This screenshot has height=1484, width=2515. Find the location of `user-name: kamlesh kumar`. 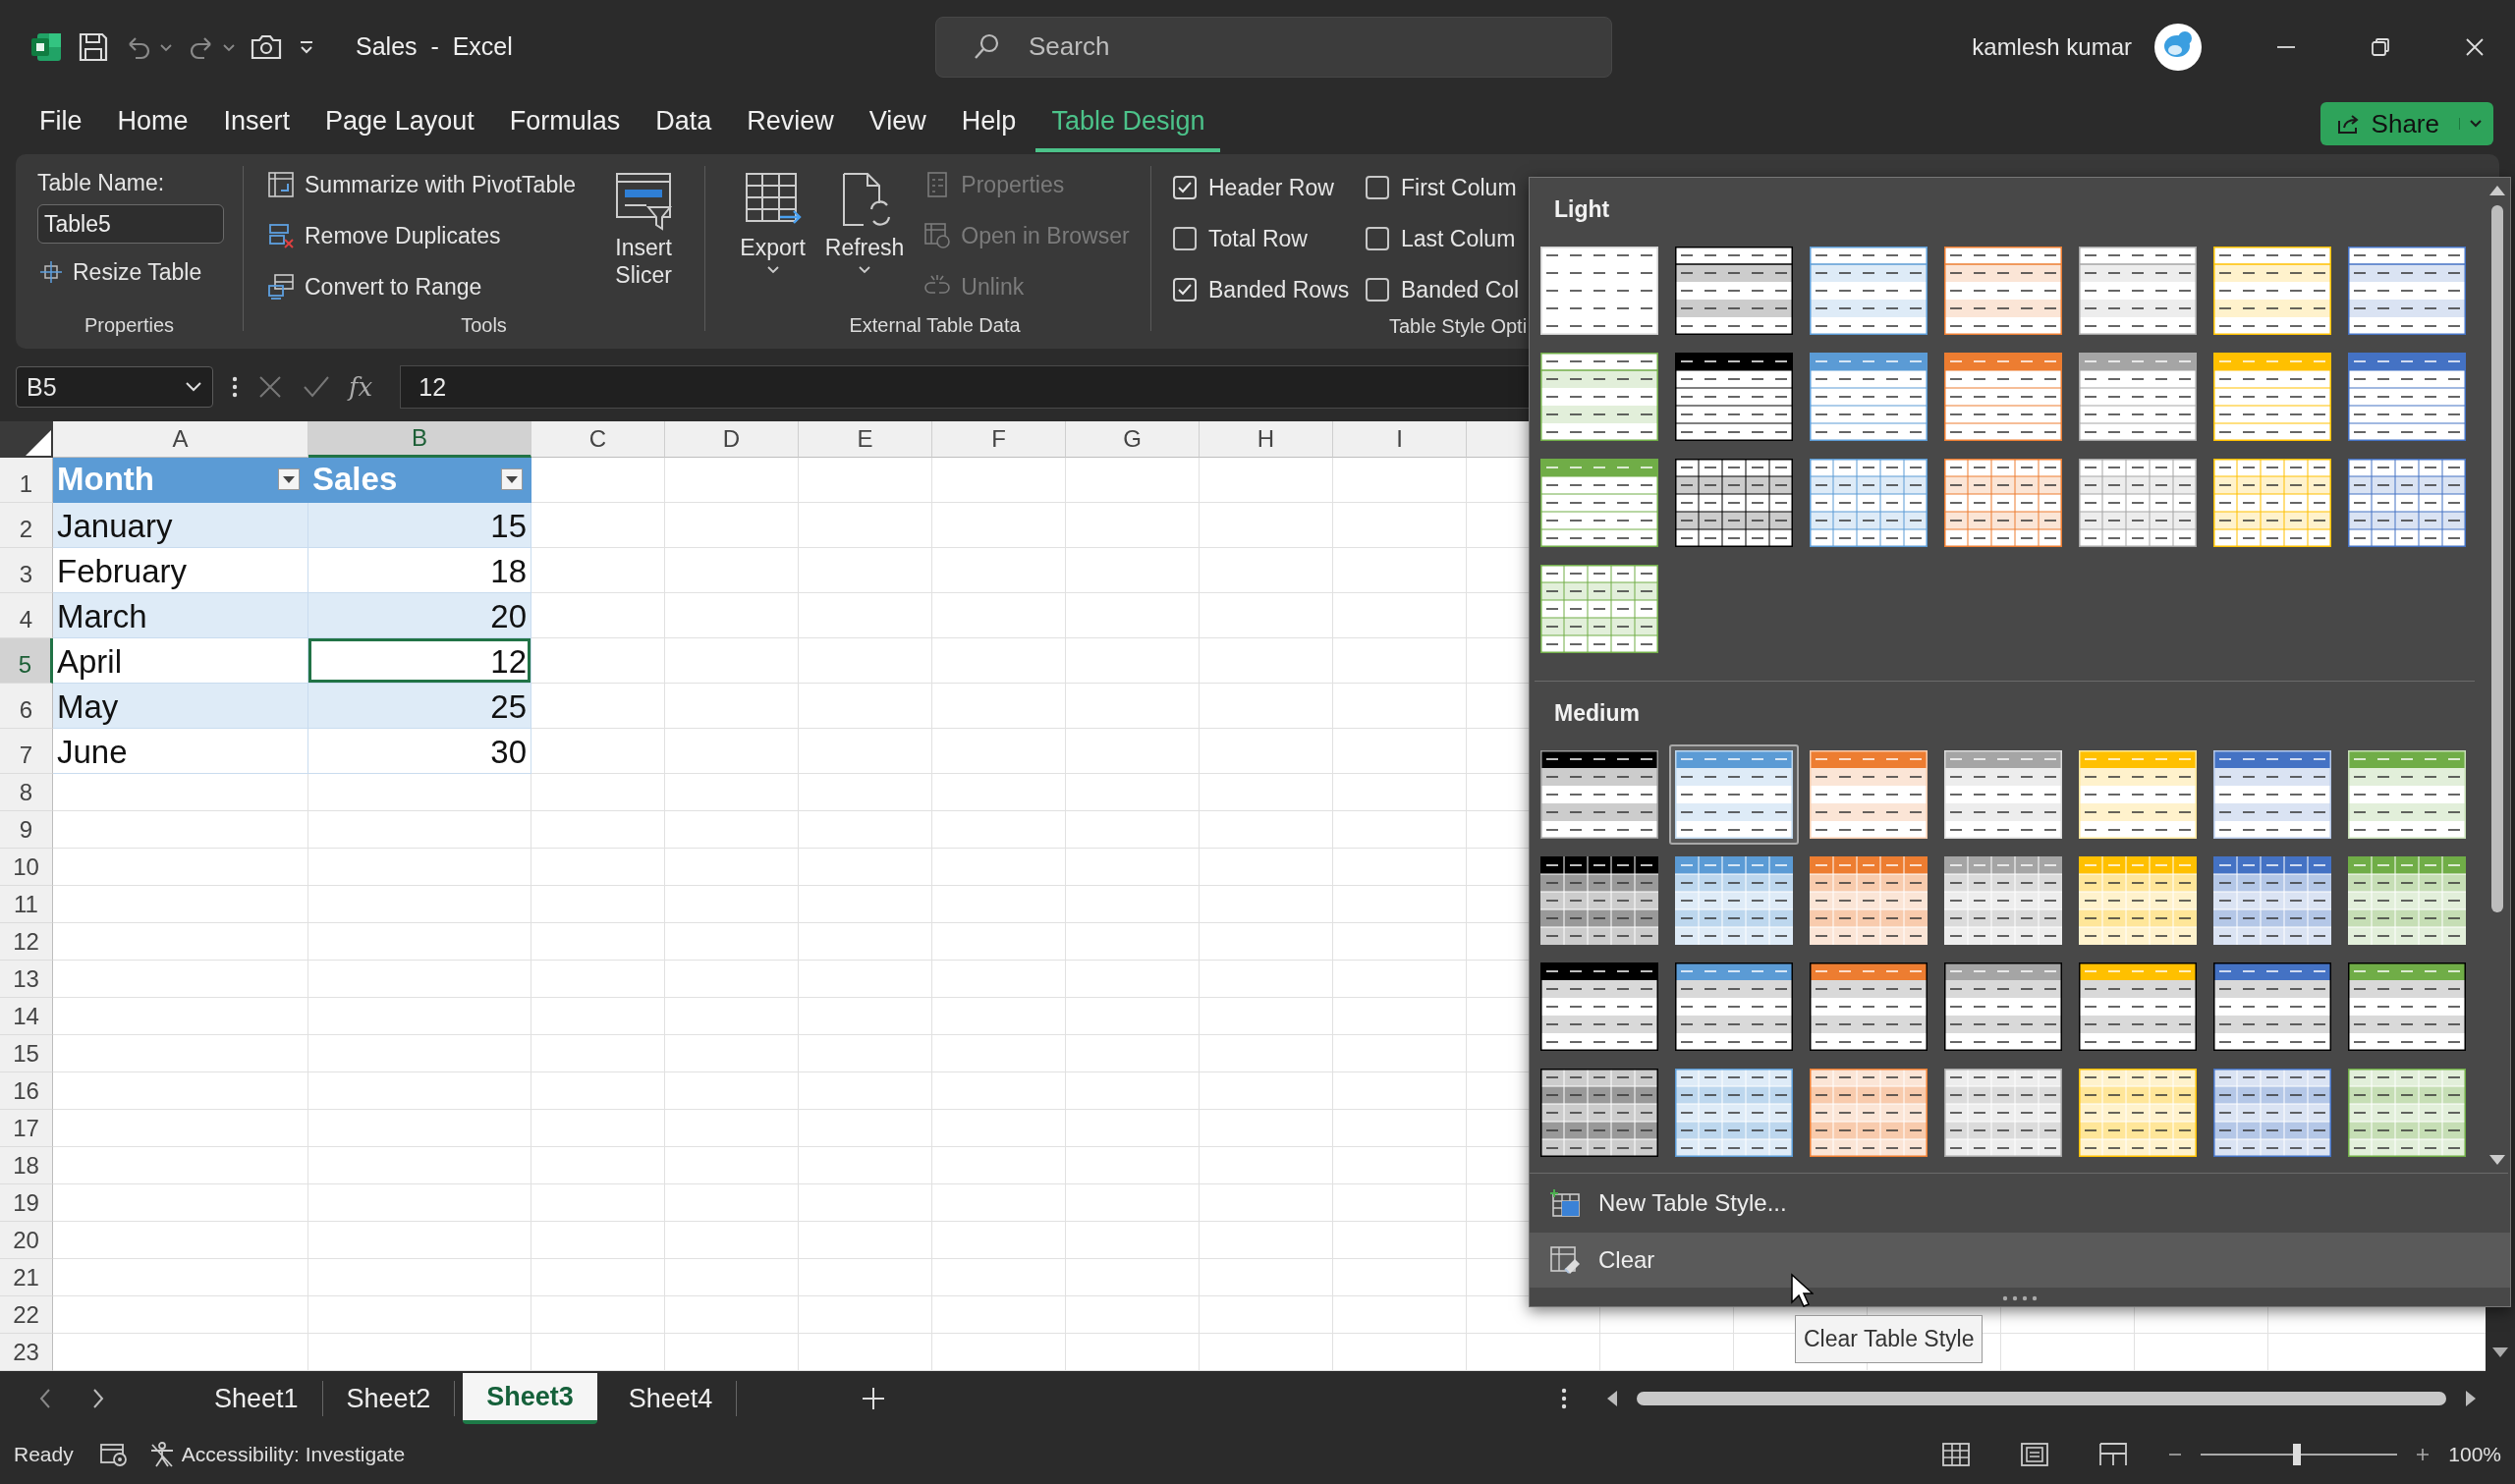

user-name: kamlesh kumar is located at coordinates (2052, 46).